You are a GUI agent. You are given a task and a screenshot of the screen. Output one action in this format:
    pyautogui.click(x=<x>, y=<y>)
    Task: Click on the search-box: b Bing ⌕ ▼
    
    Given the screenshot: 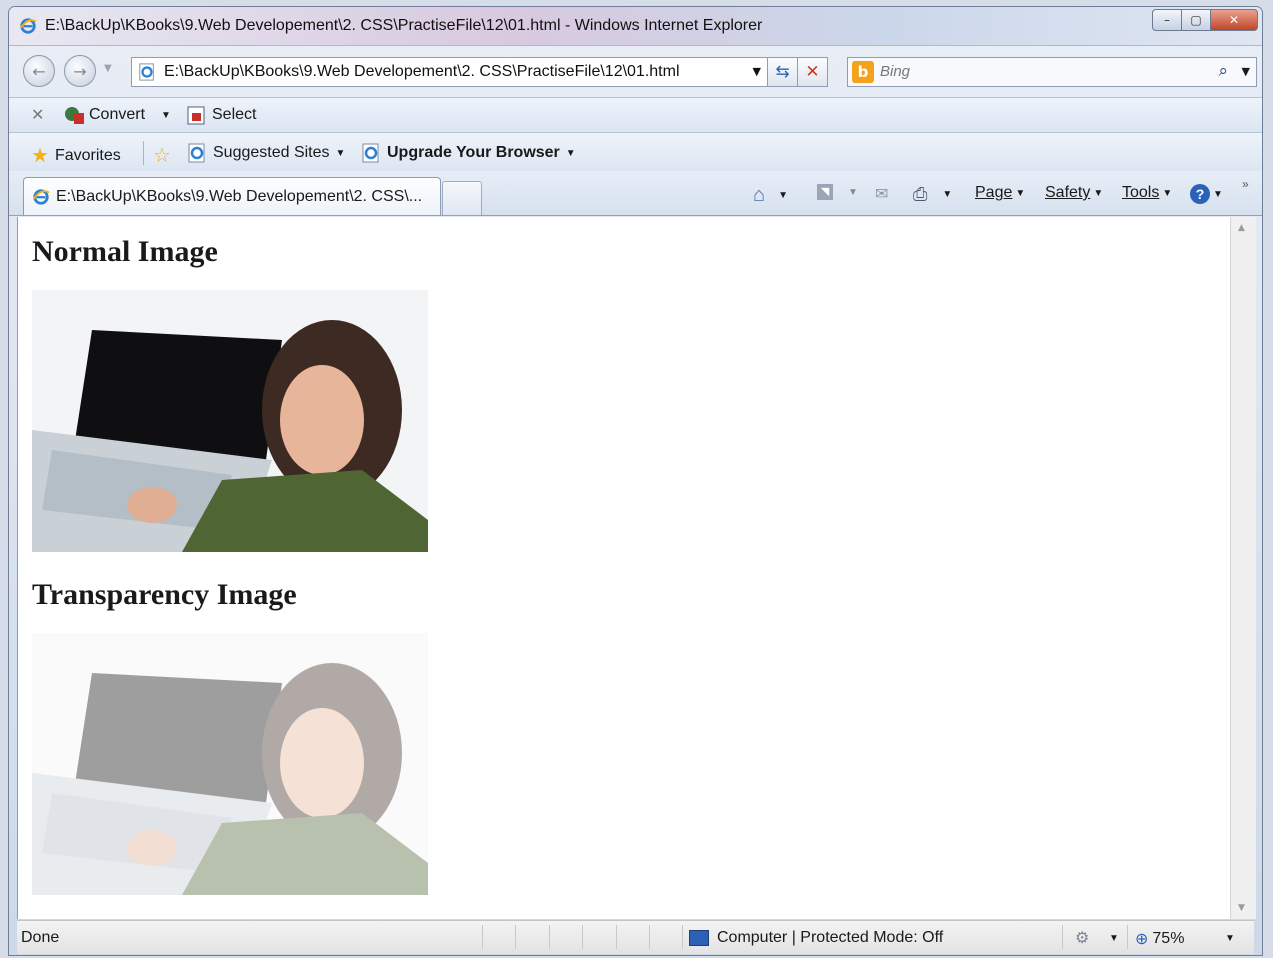 What is the action you would take?
    pyautogui.click(x=1052, y=72)
    